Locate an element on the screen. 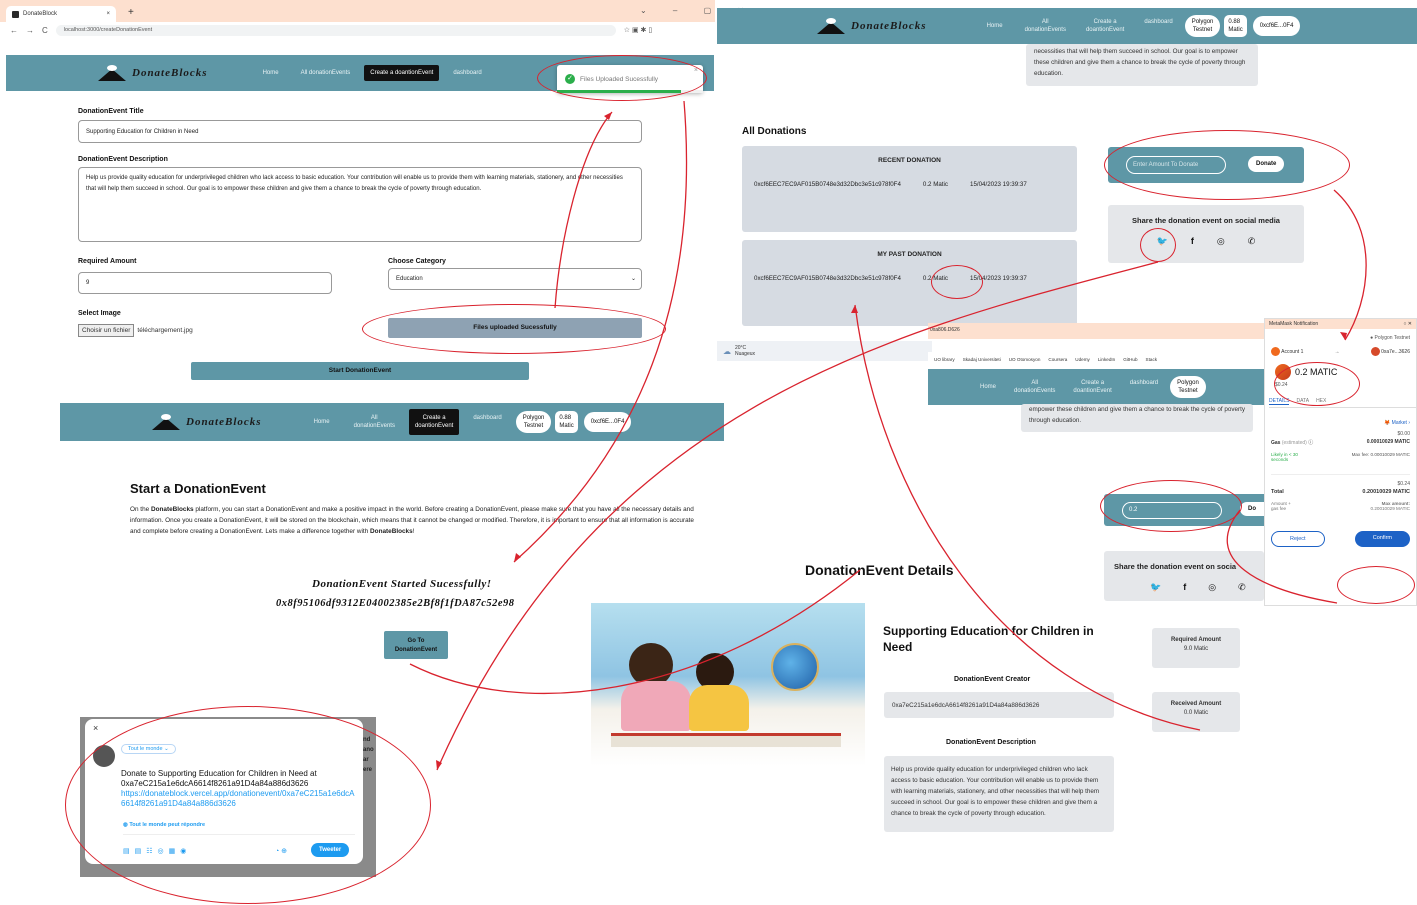  bookmark-1: UO library is located at coordinates (944, 359).